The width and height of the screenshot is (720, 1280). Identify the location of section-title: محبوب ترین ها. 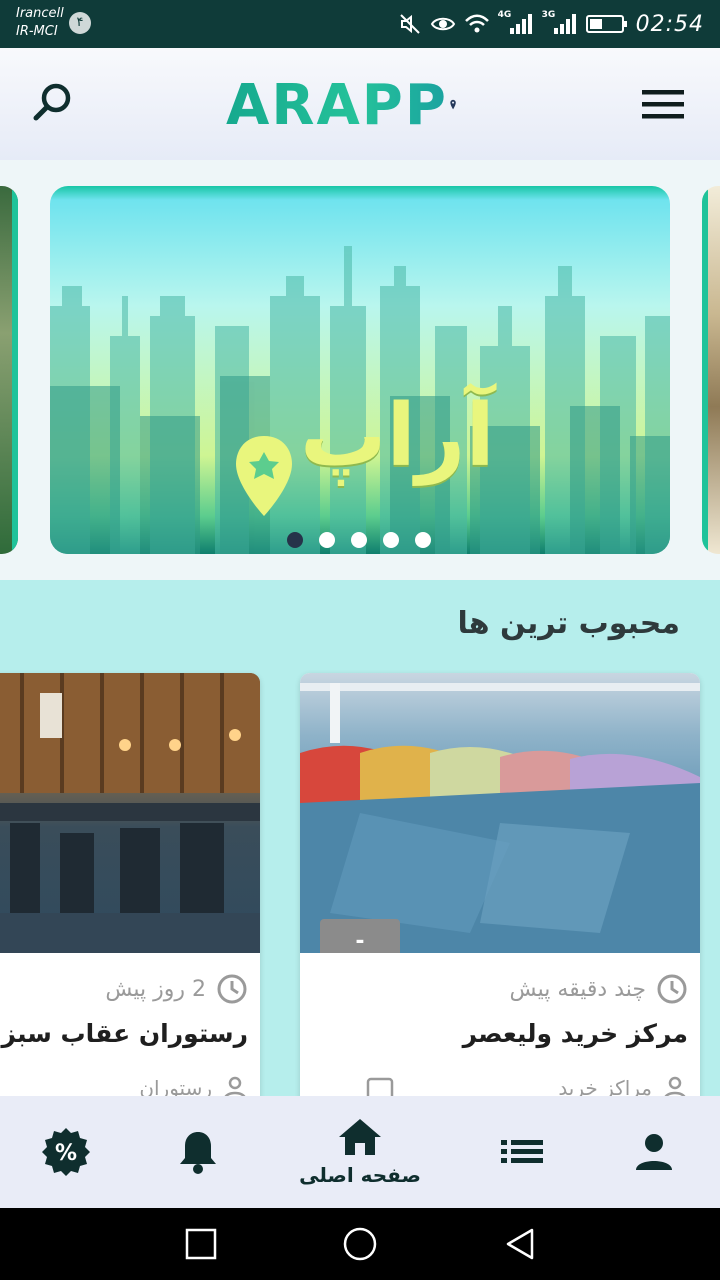
(568, 623).